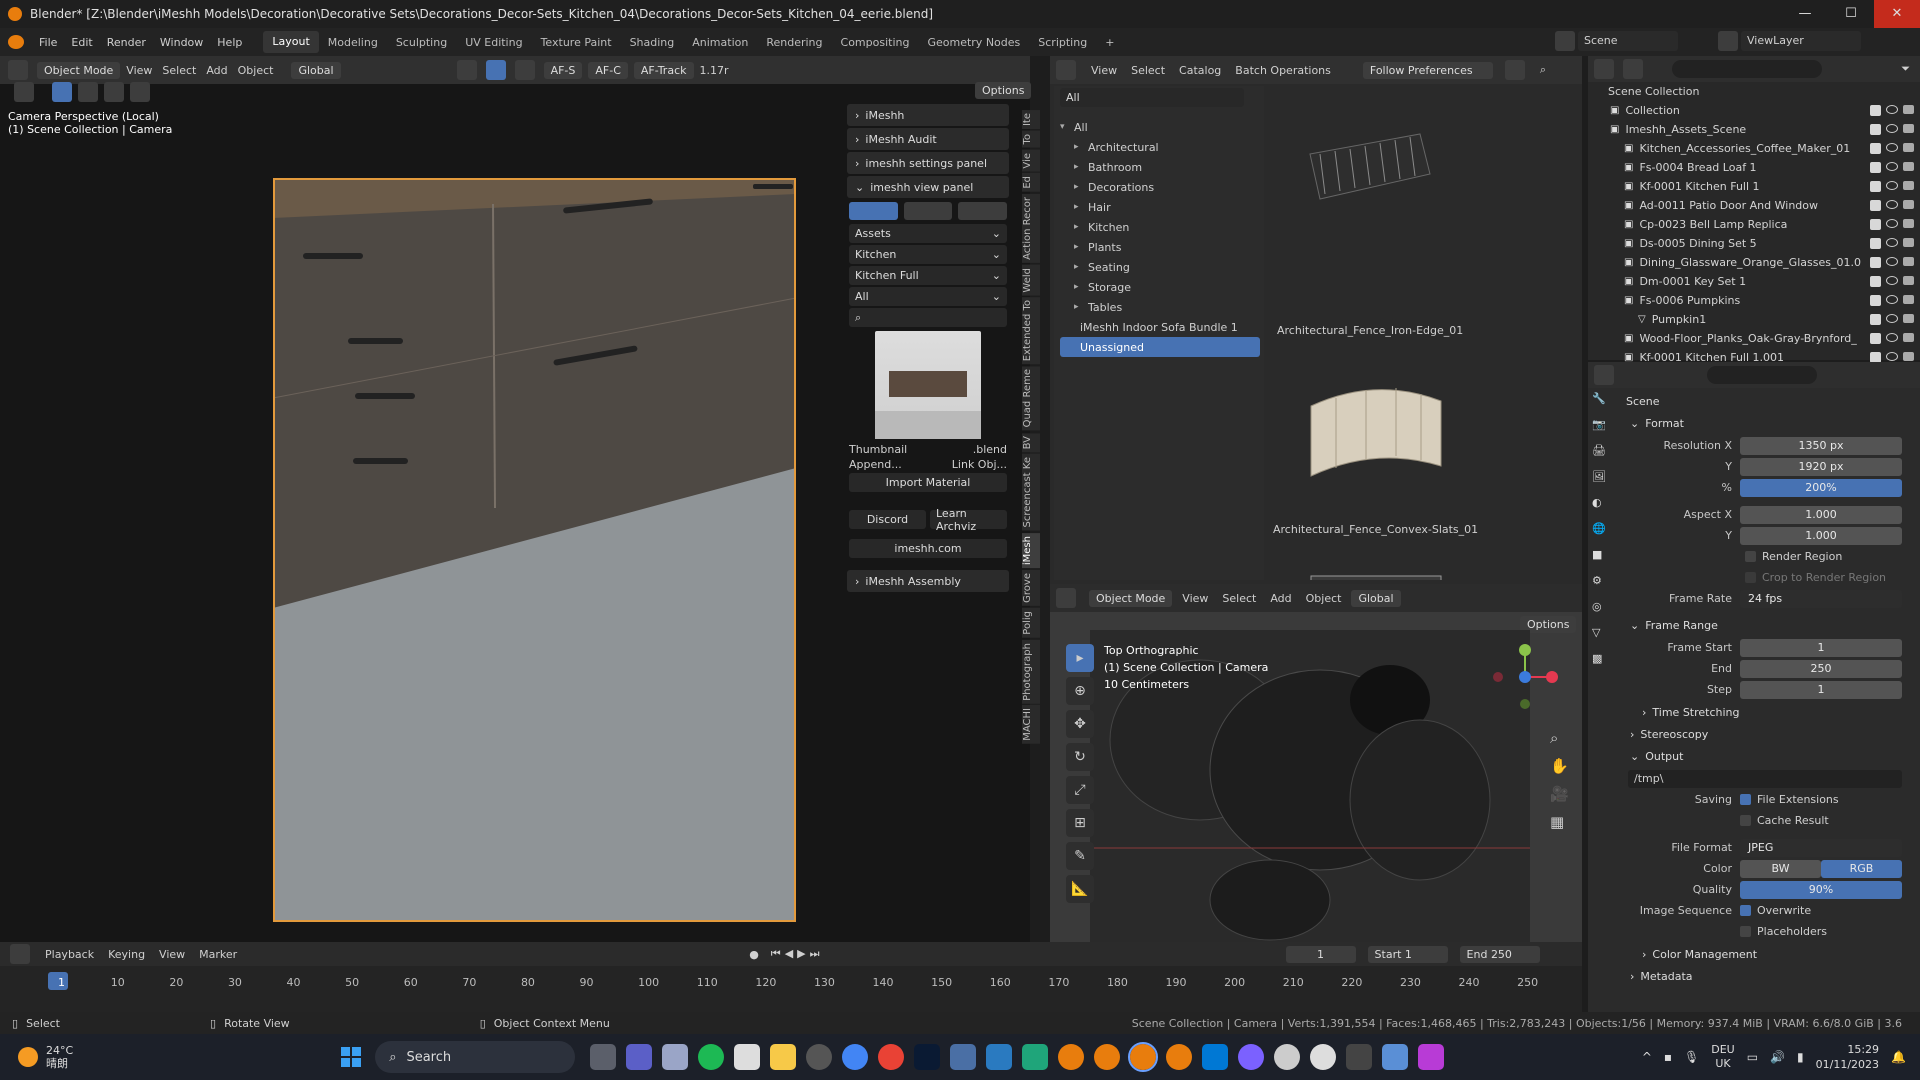 The width and height of the screenshot is (1920, 1080). What do you see at coordinates (69, 954) in the screenshot?
I see `timeline-menu-item: Playback` at bounding box center [69, 954].